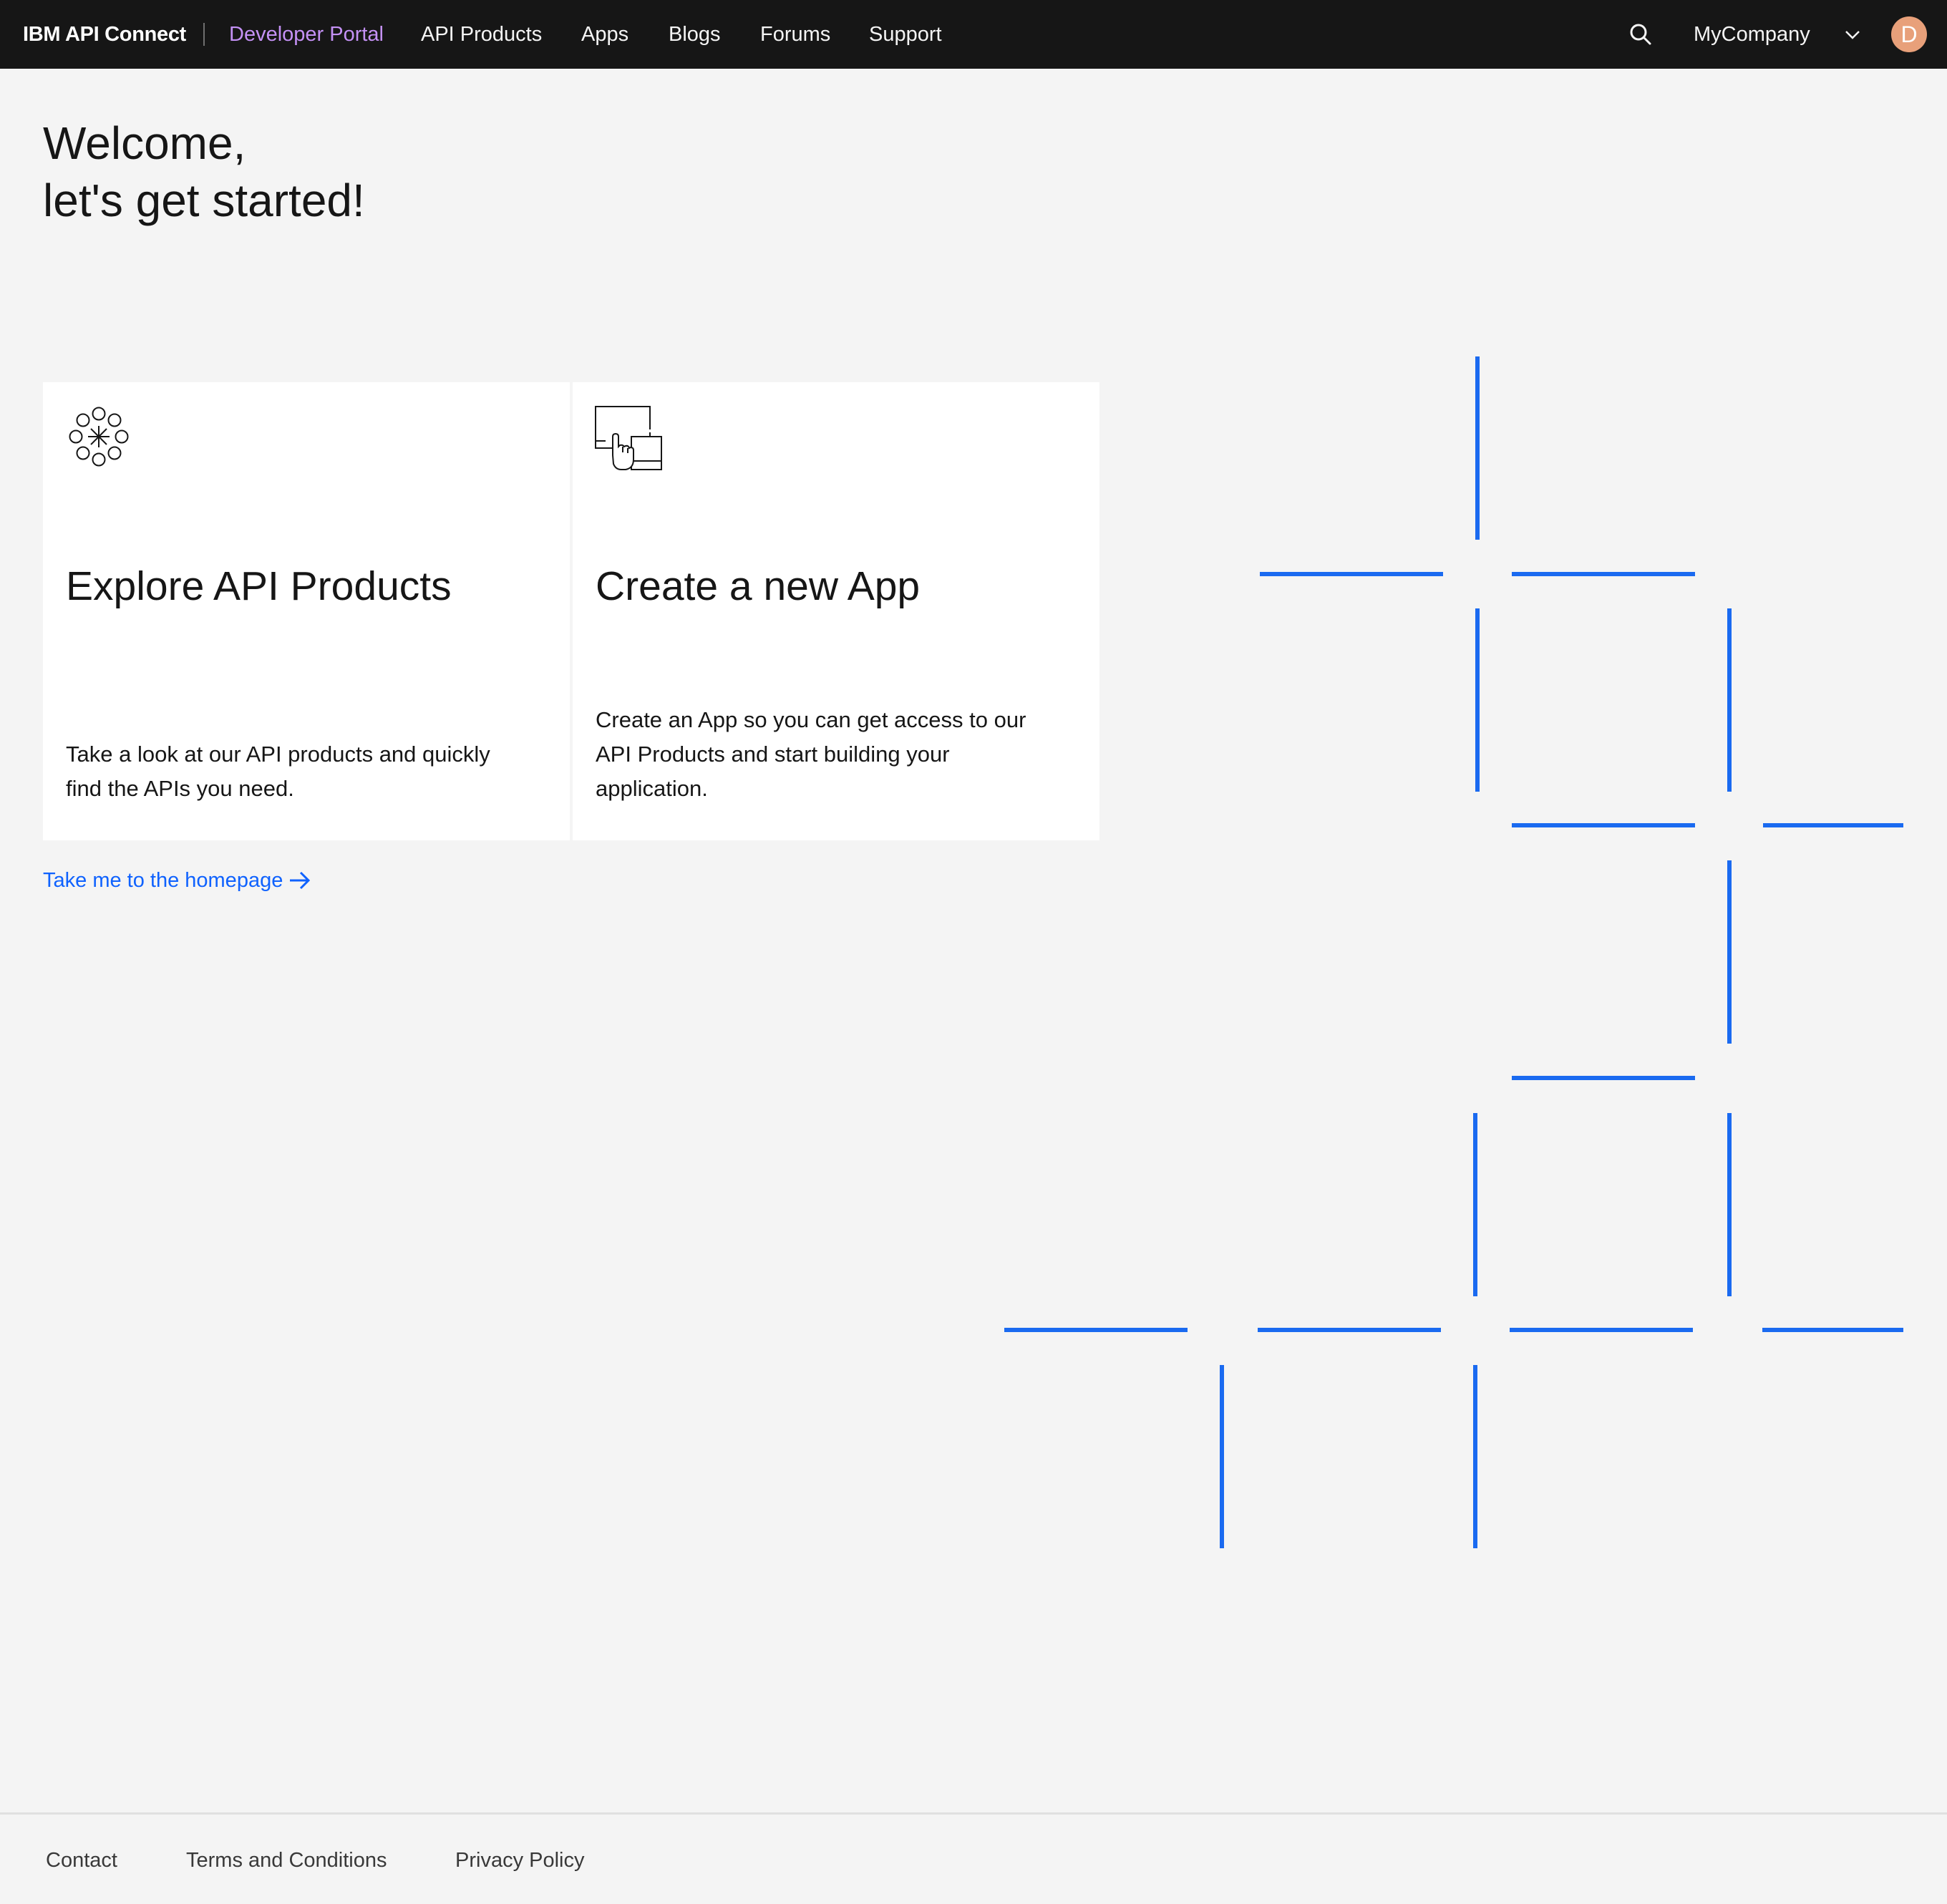 The width and height of the screenshot is (1947, 1904). I want to click on footer-terms-link: Terms and Conditions, so click(286, 1859).